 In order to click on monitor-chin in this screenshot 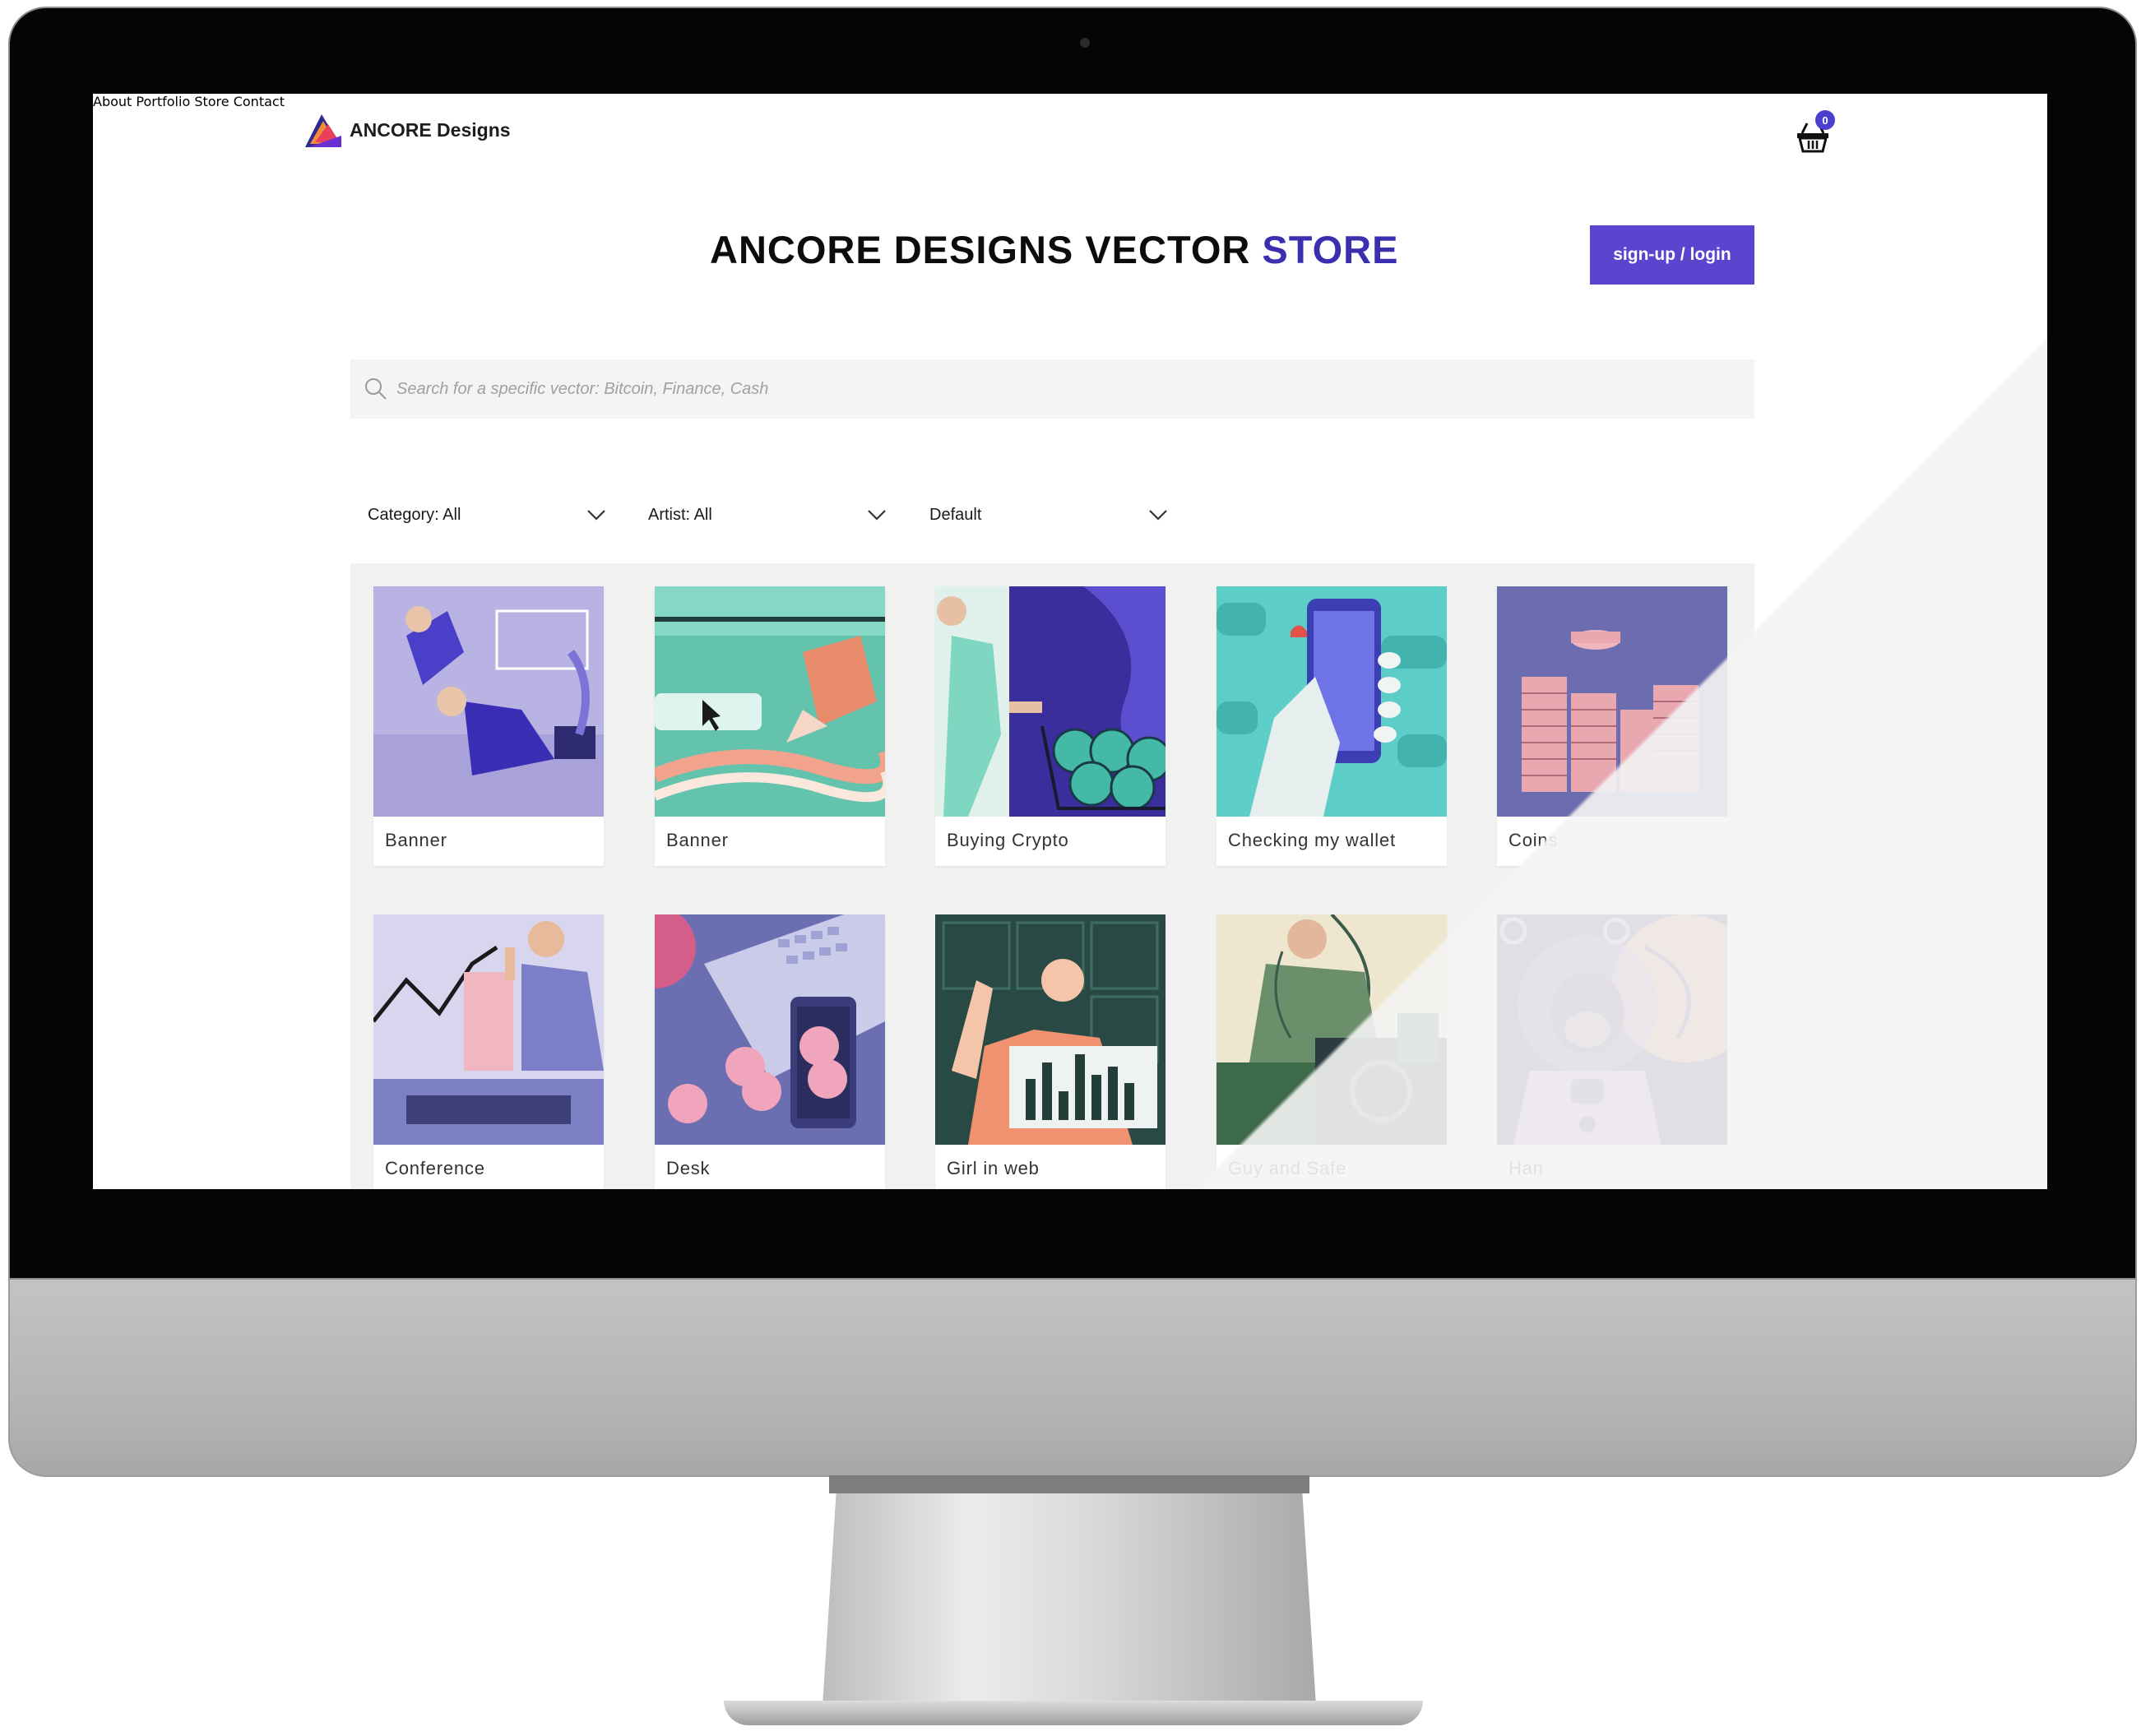, I will do `click(1073, 1378)`.